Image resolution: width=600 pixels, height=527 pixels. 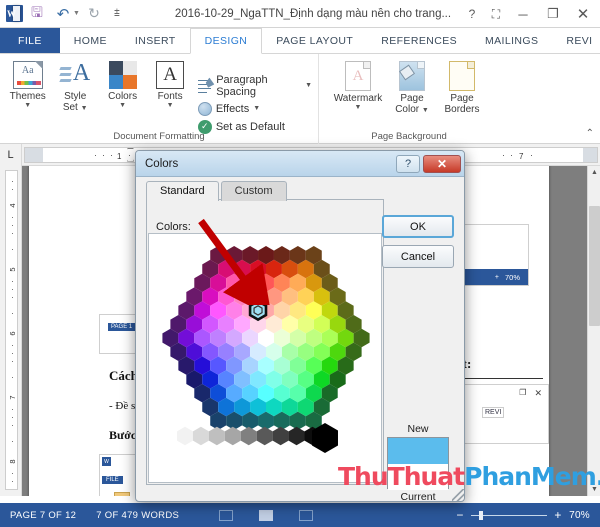 What do you see at coordinates (462, 76) in the screenshot?
I see `page-borders-icon` at bounding box center [462, 76].